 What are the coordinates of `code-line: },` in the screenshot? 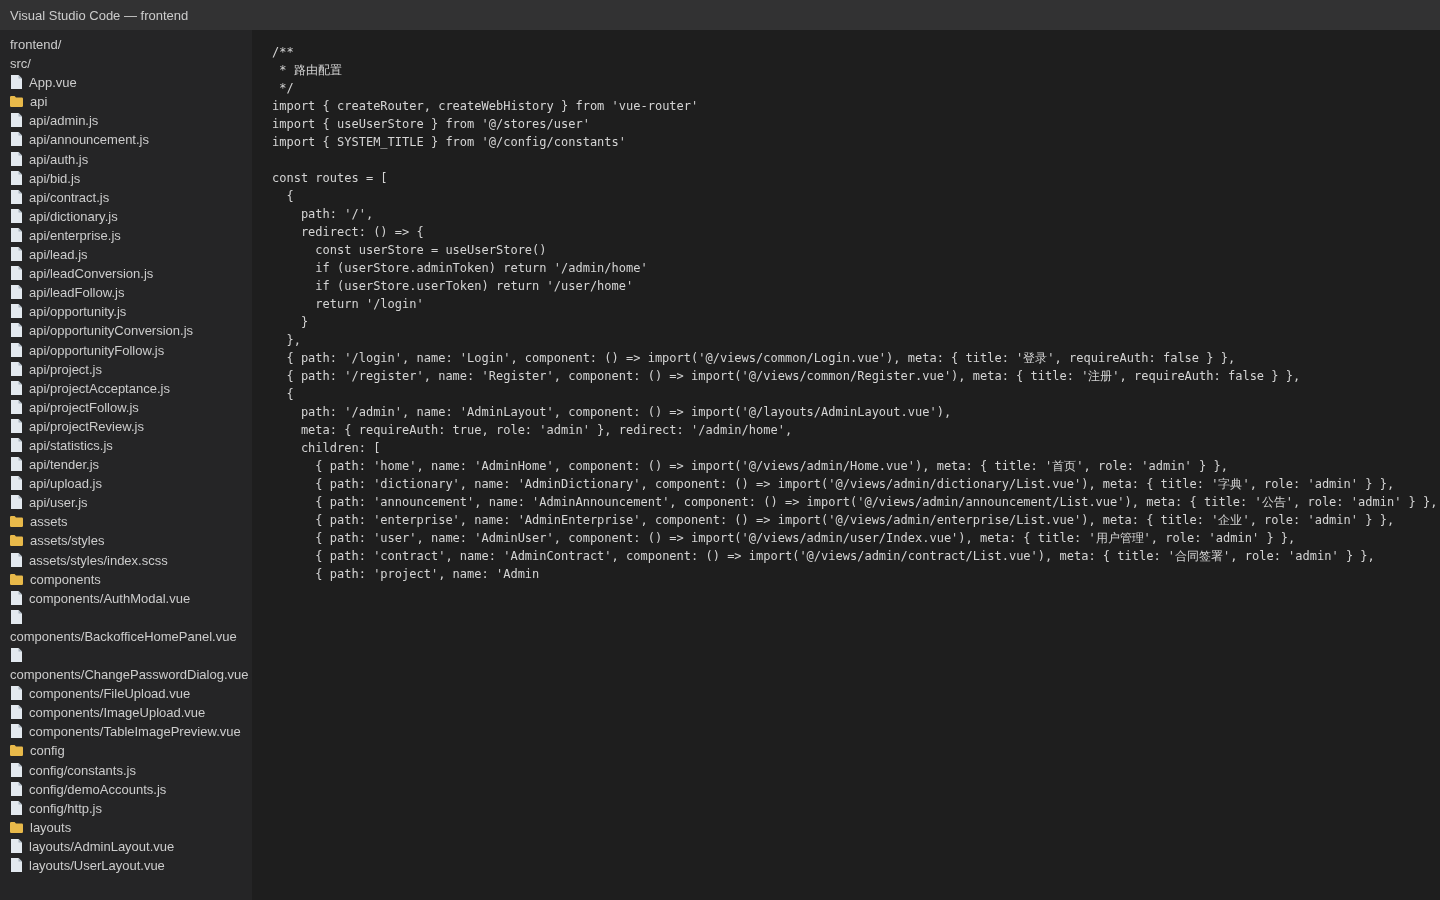 It's located at (293, 340).